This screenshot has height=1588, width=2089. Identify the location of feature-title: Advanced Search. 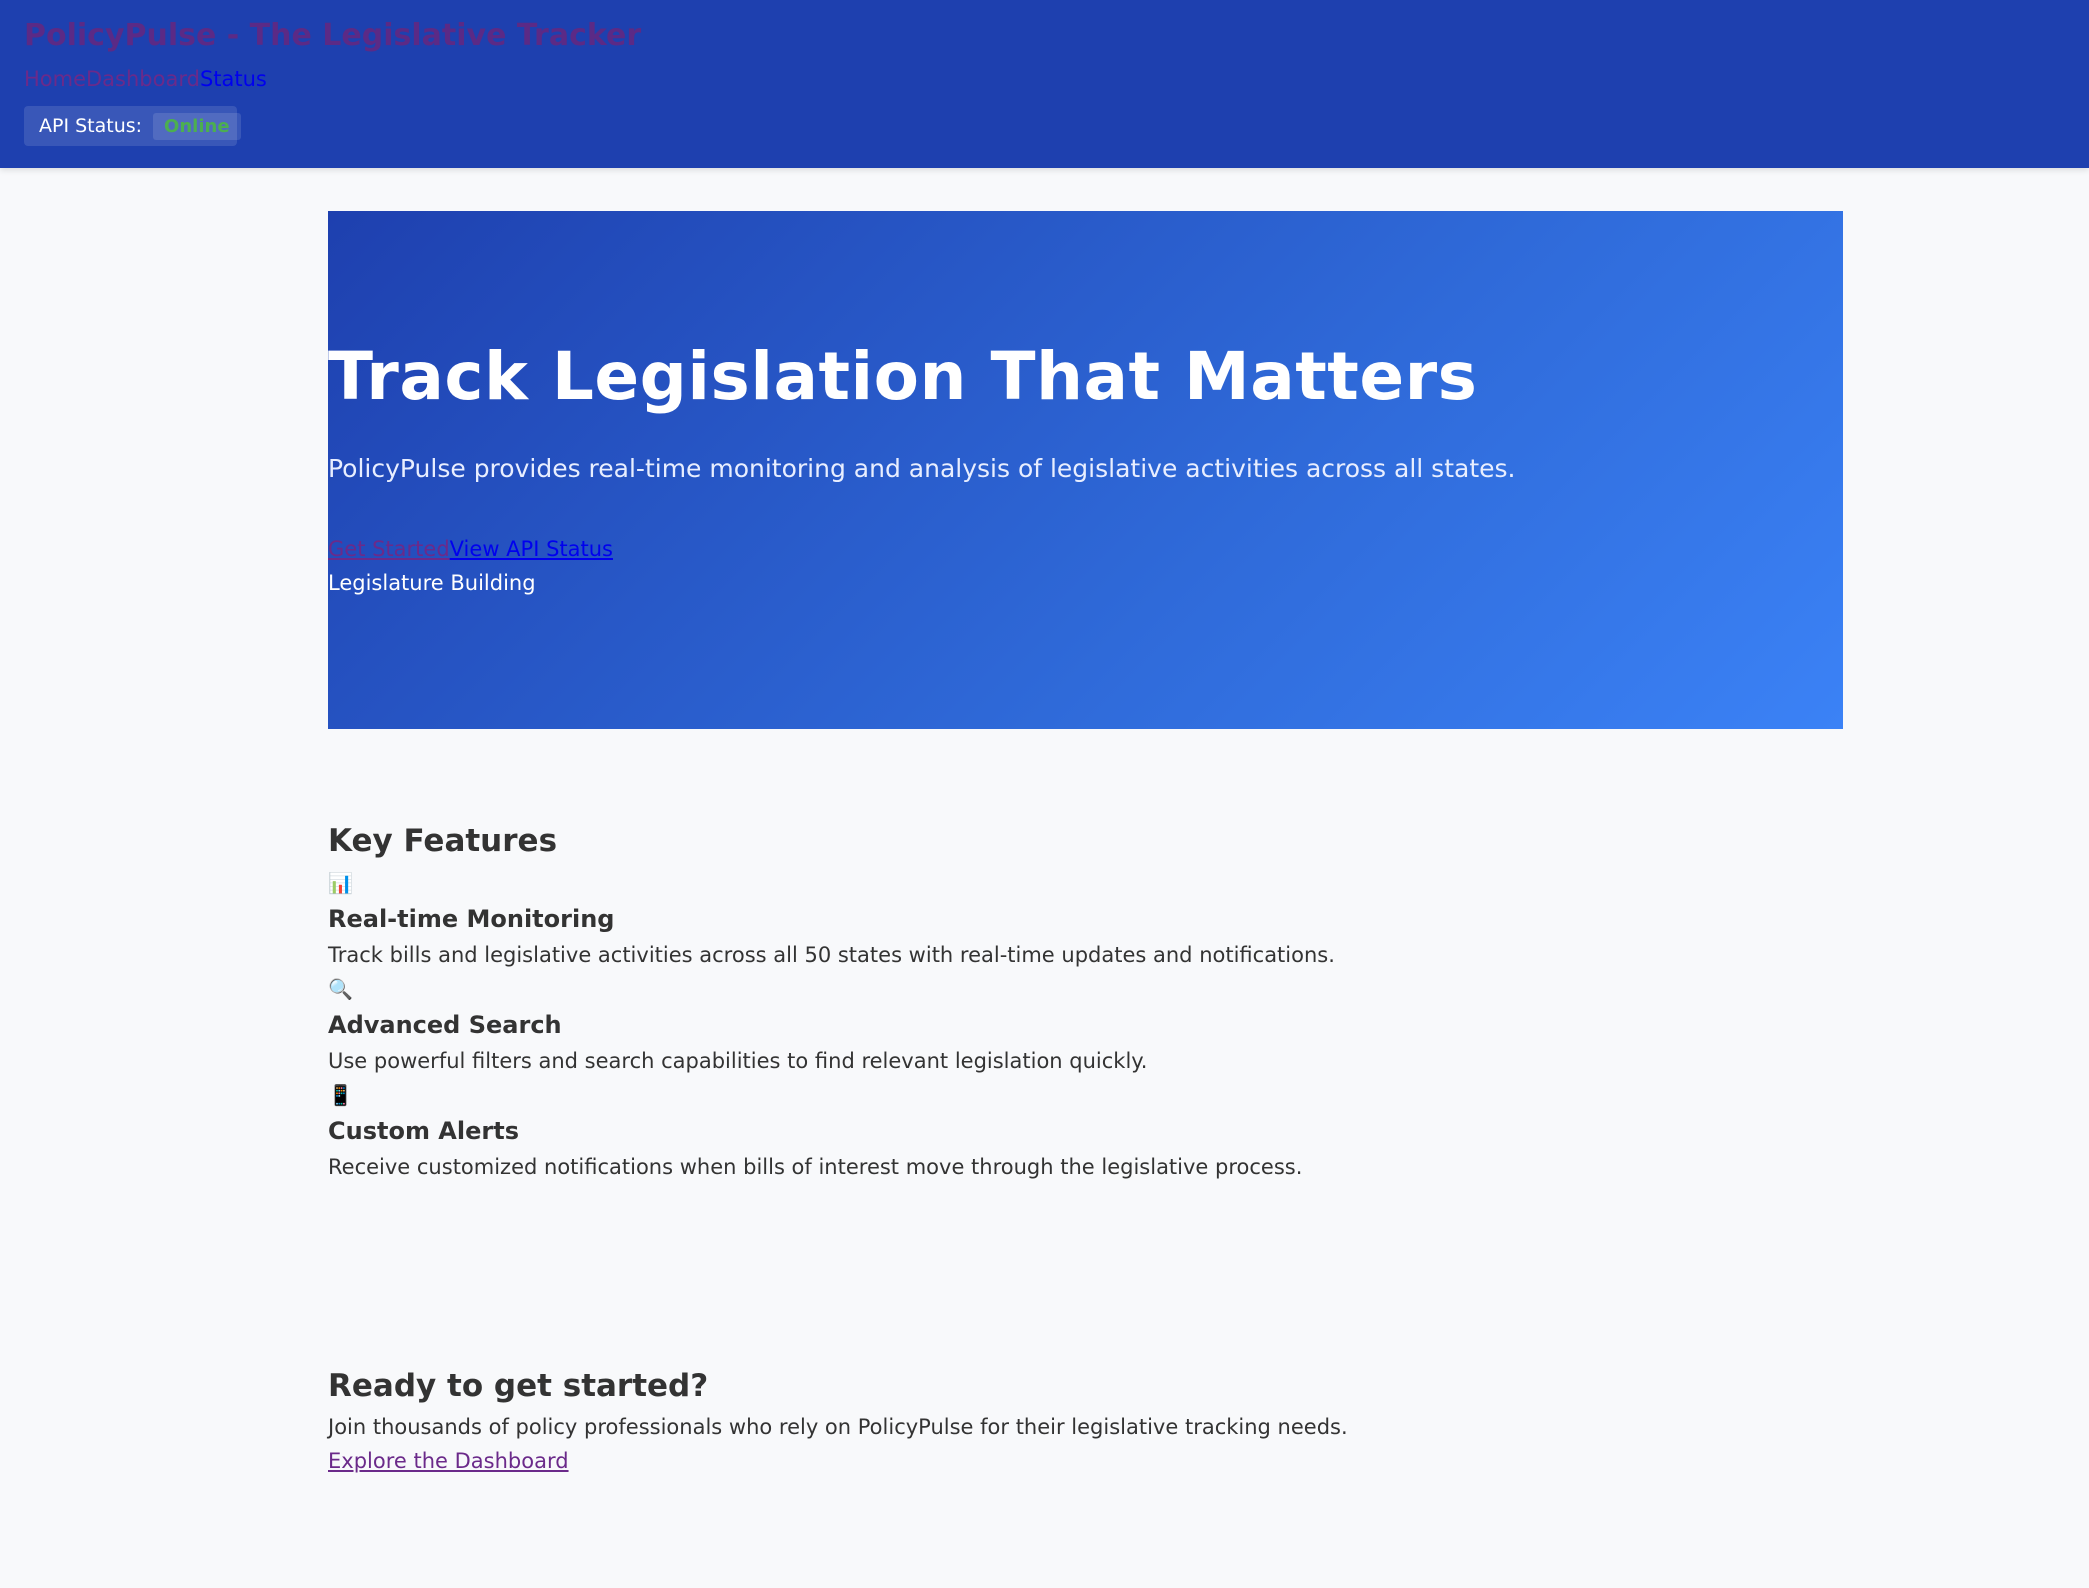
(445, 1025).